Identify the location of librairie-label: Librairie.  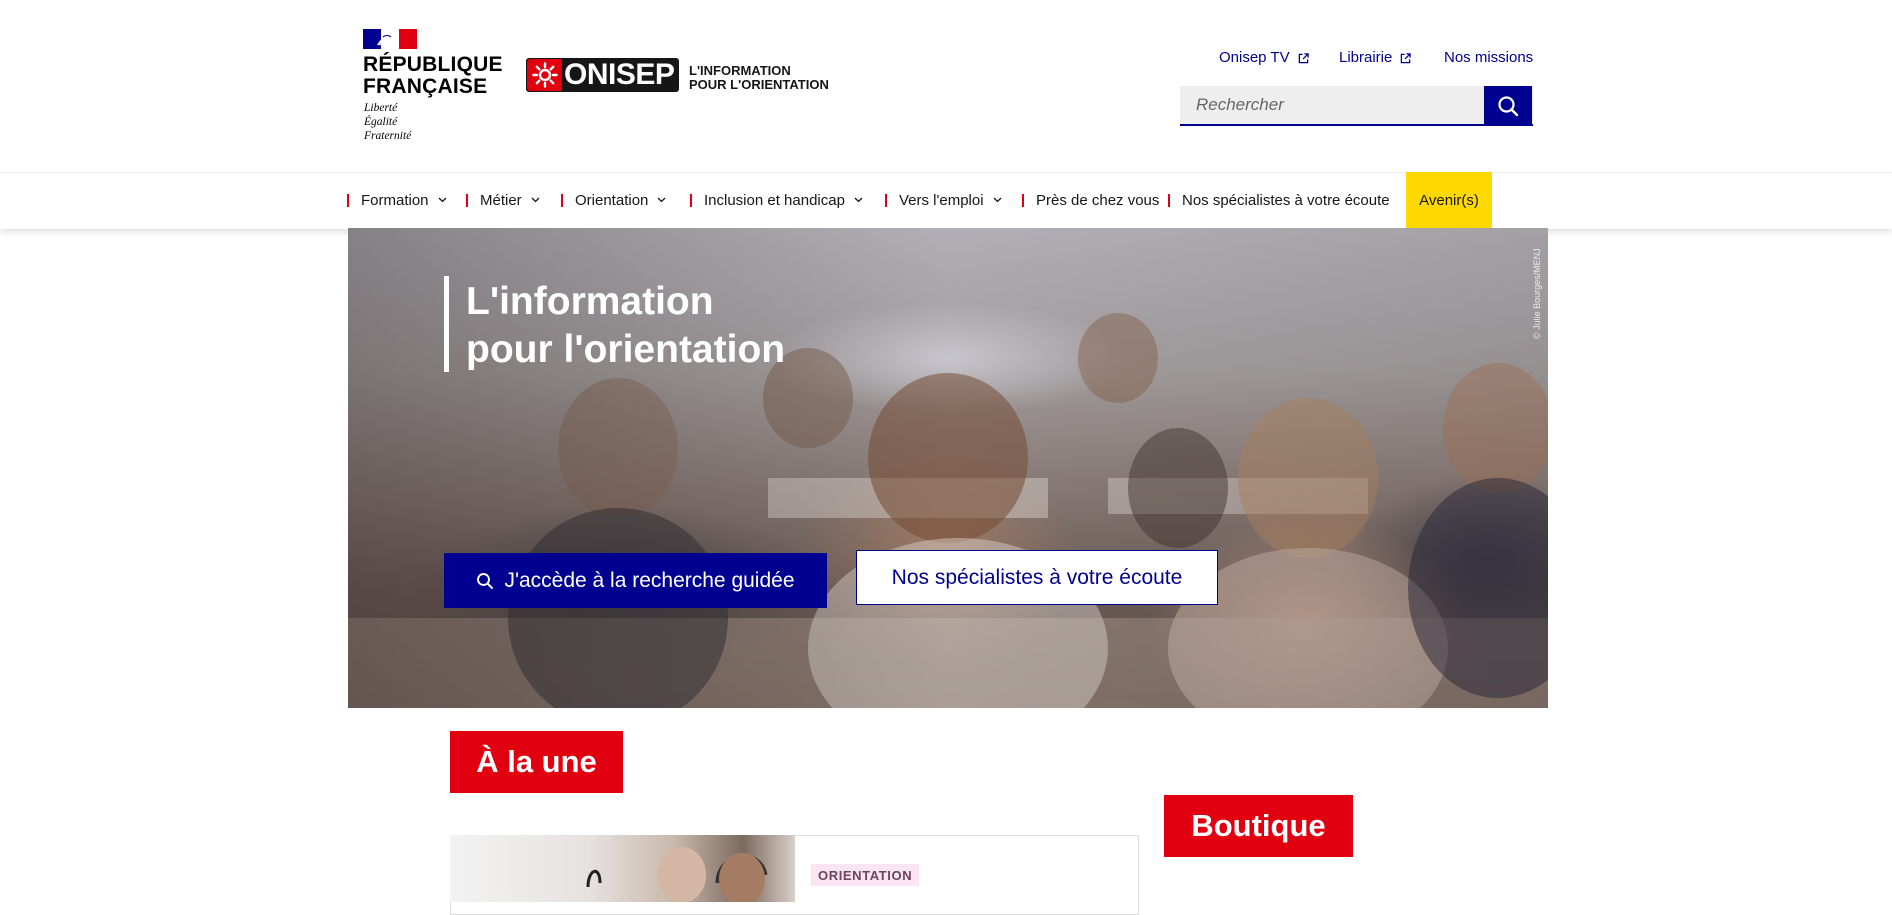
(1366, 57).